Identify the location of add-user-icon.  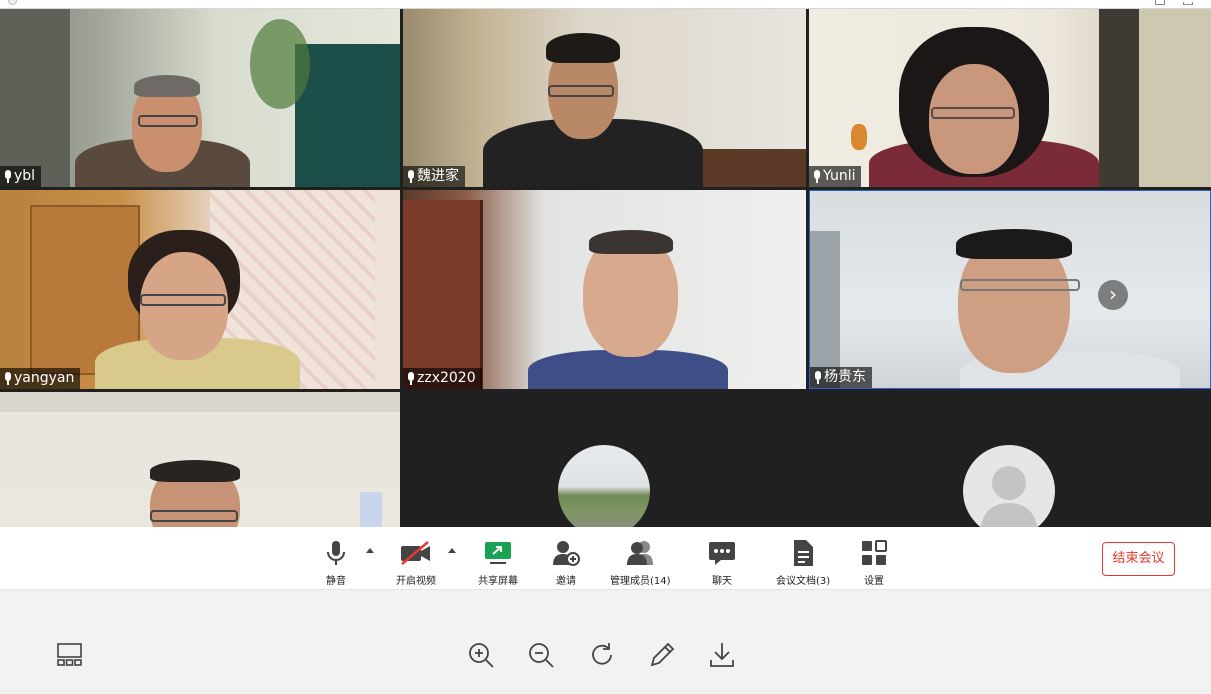
(566, 553).